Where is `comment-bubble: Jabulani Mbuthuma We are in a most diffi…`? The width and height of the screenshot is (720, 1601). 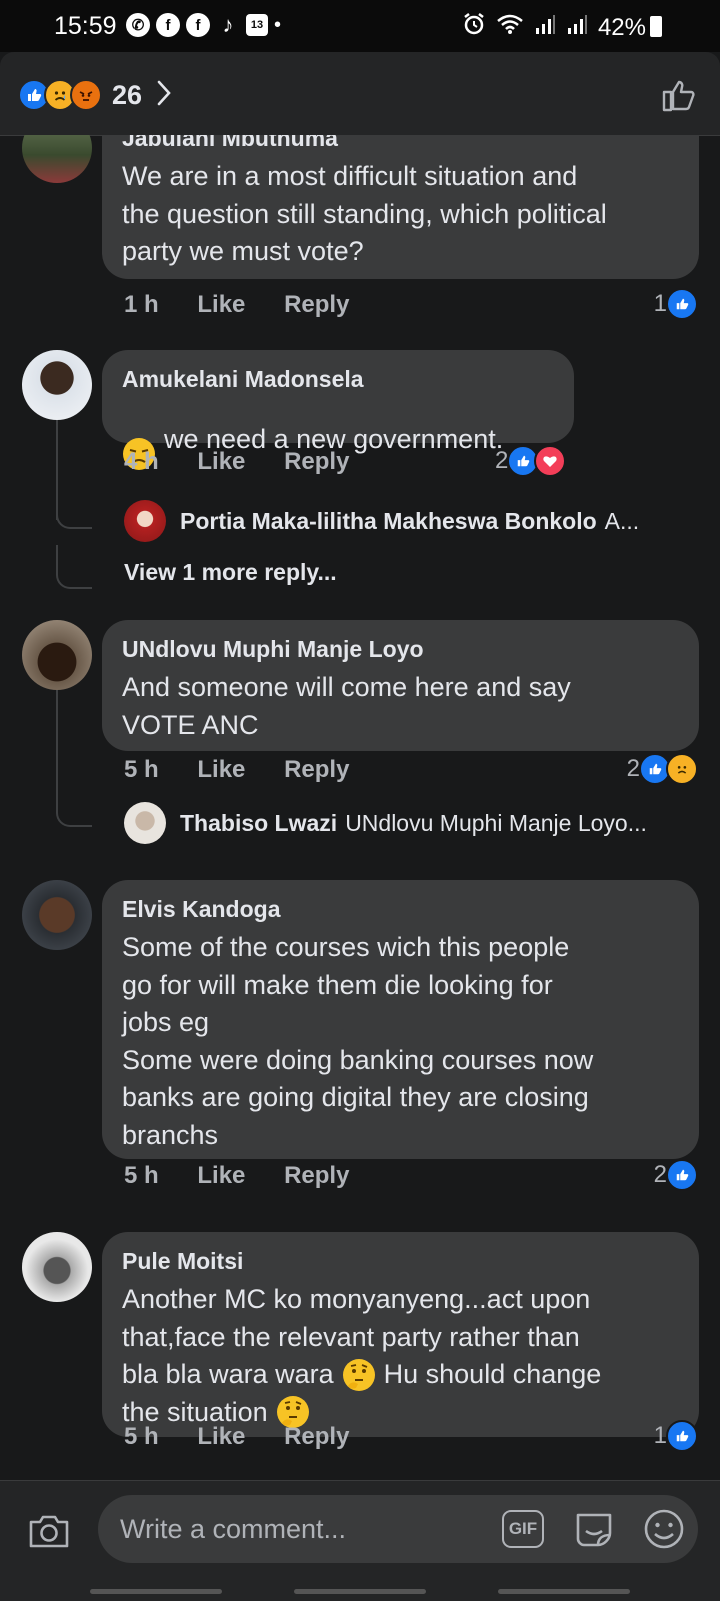
comment-bubble: Jabulani Mbuthuma We are in a most diffi… is located at coordinates (400, 207).